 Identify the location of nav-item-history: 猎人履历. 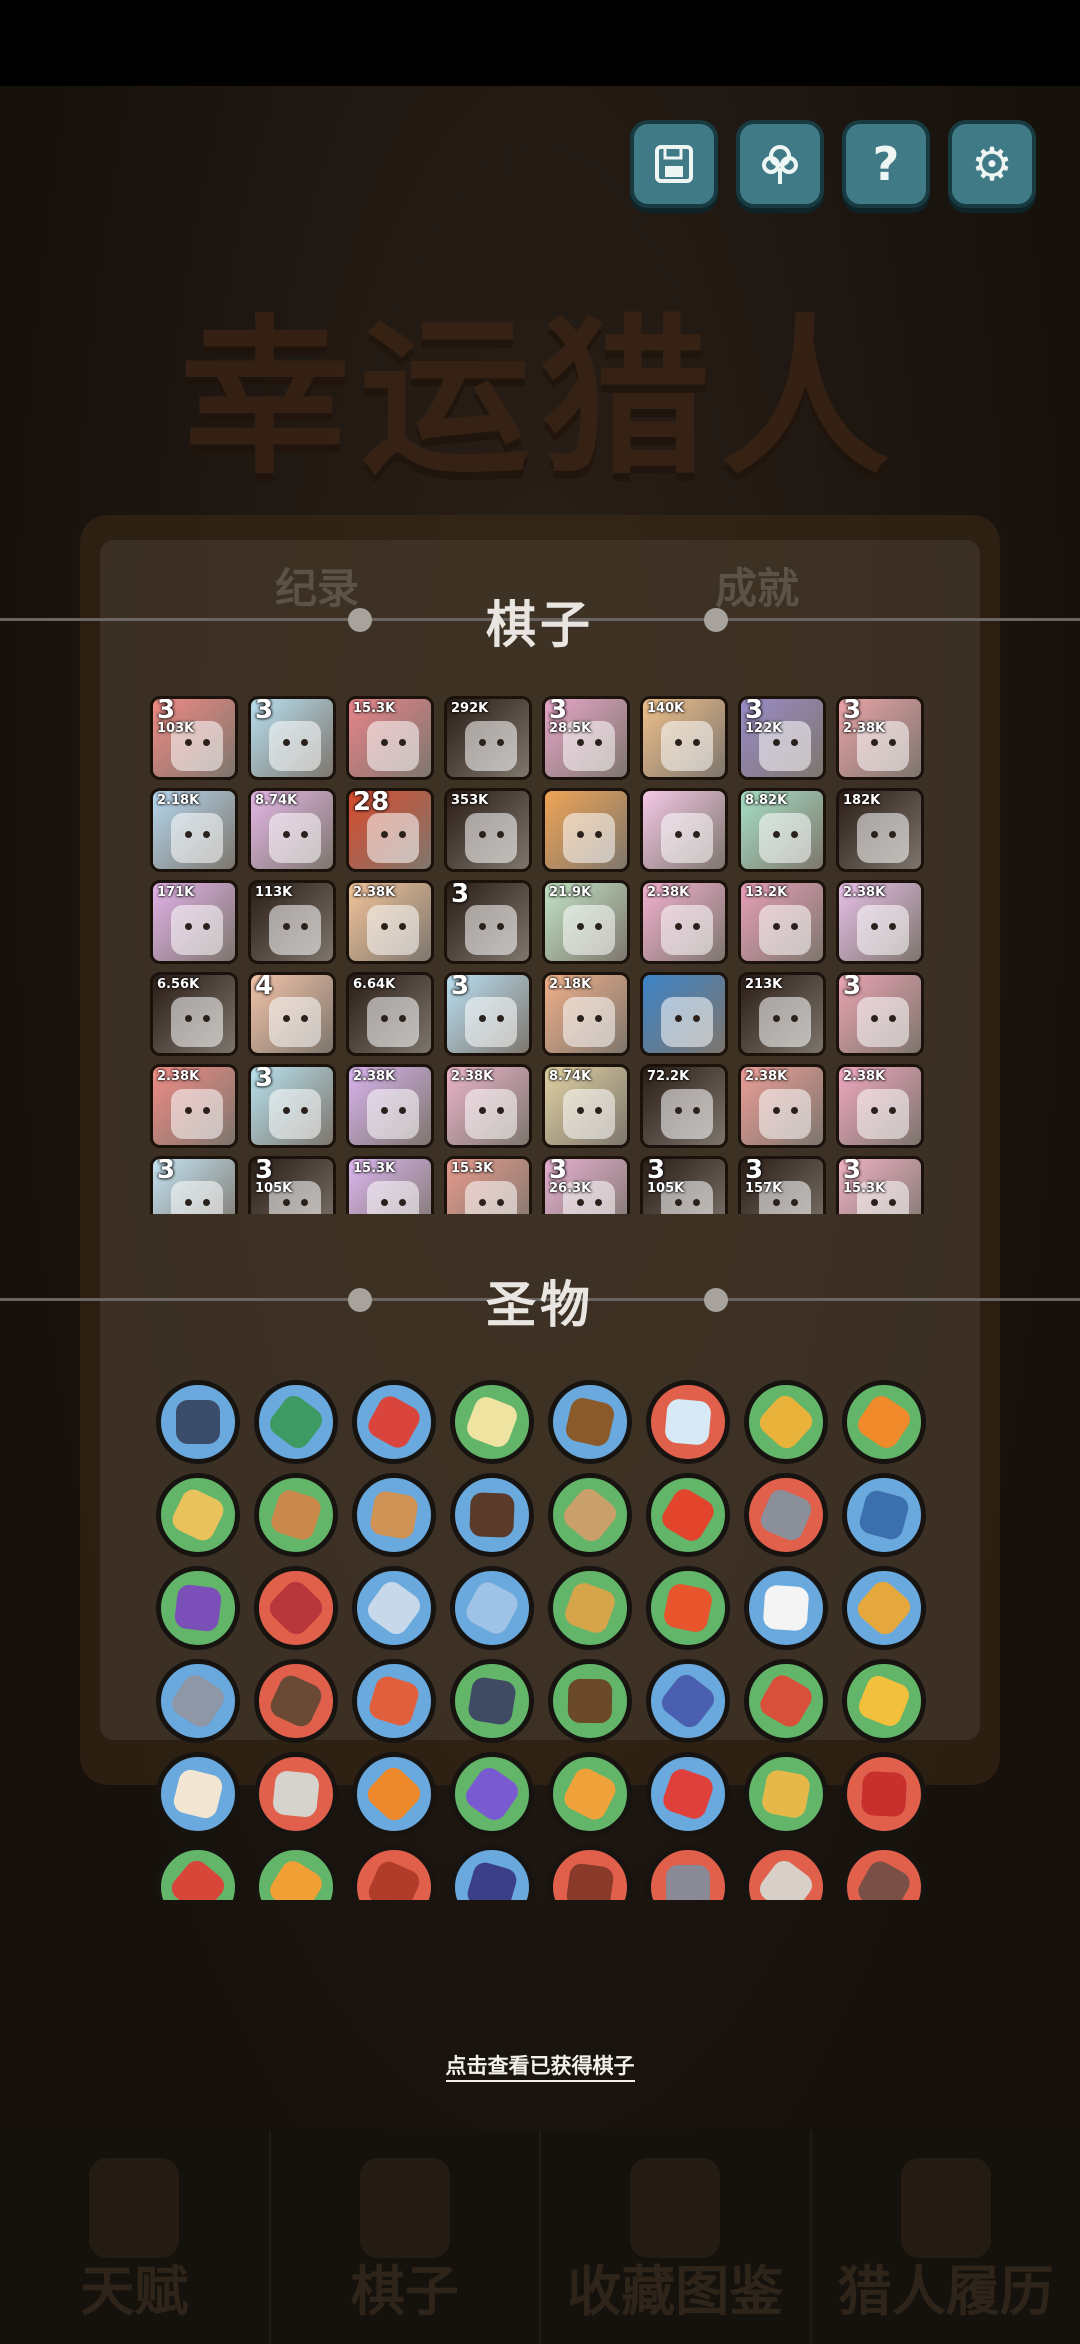
(946, 2237).